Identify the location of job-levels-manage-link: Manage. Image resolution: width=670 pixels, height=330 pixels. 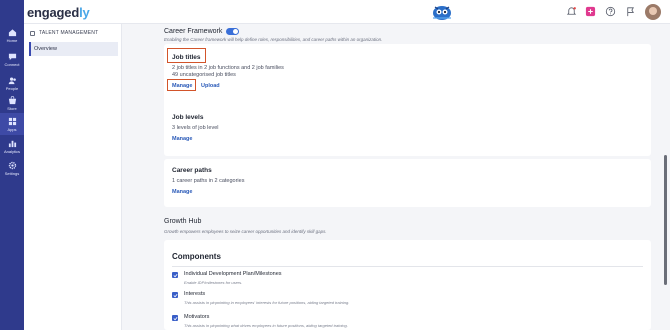
(182, 139).